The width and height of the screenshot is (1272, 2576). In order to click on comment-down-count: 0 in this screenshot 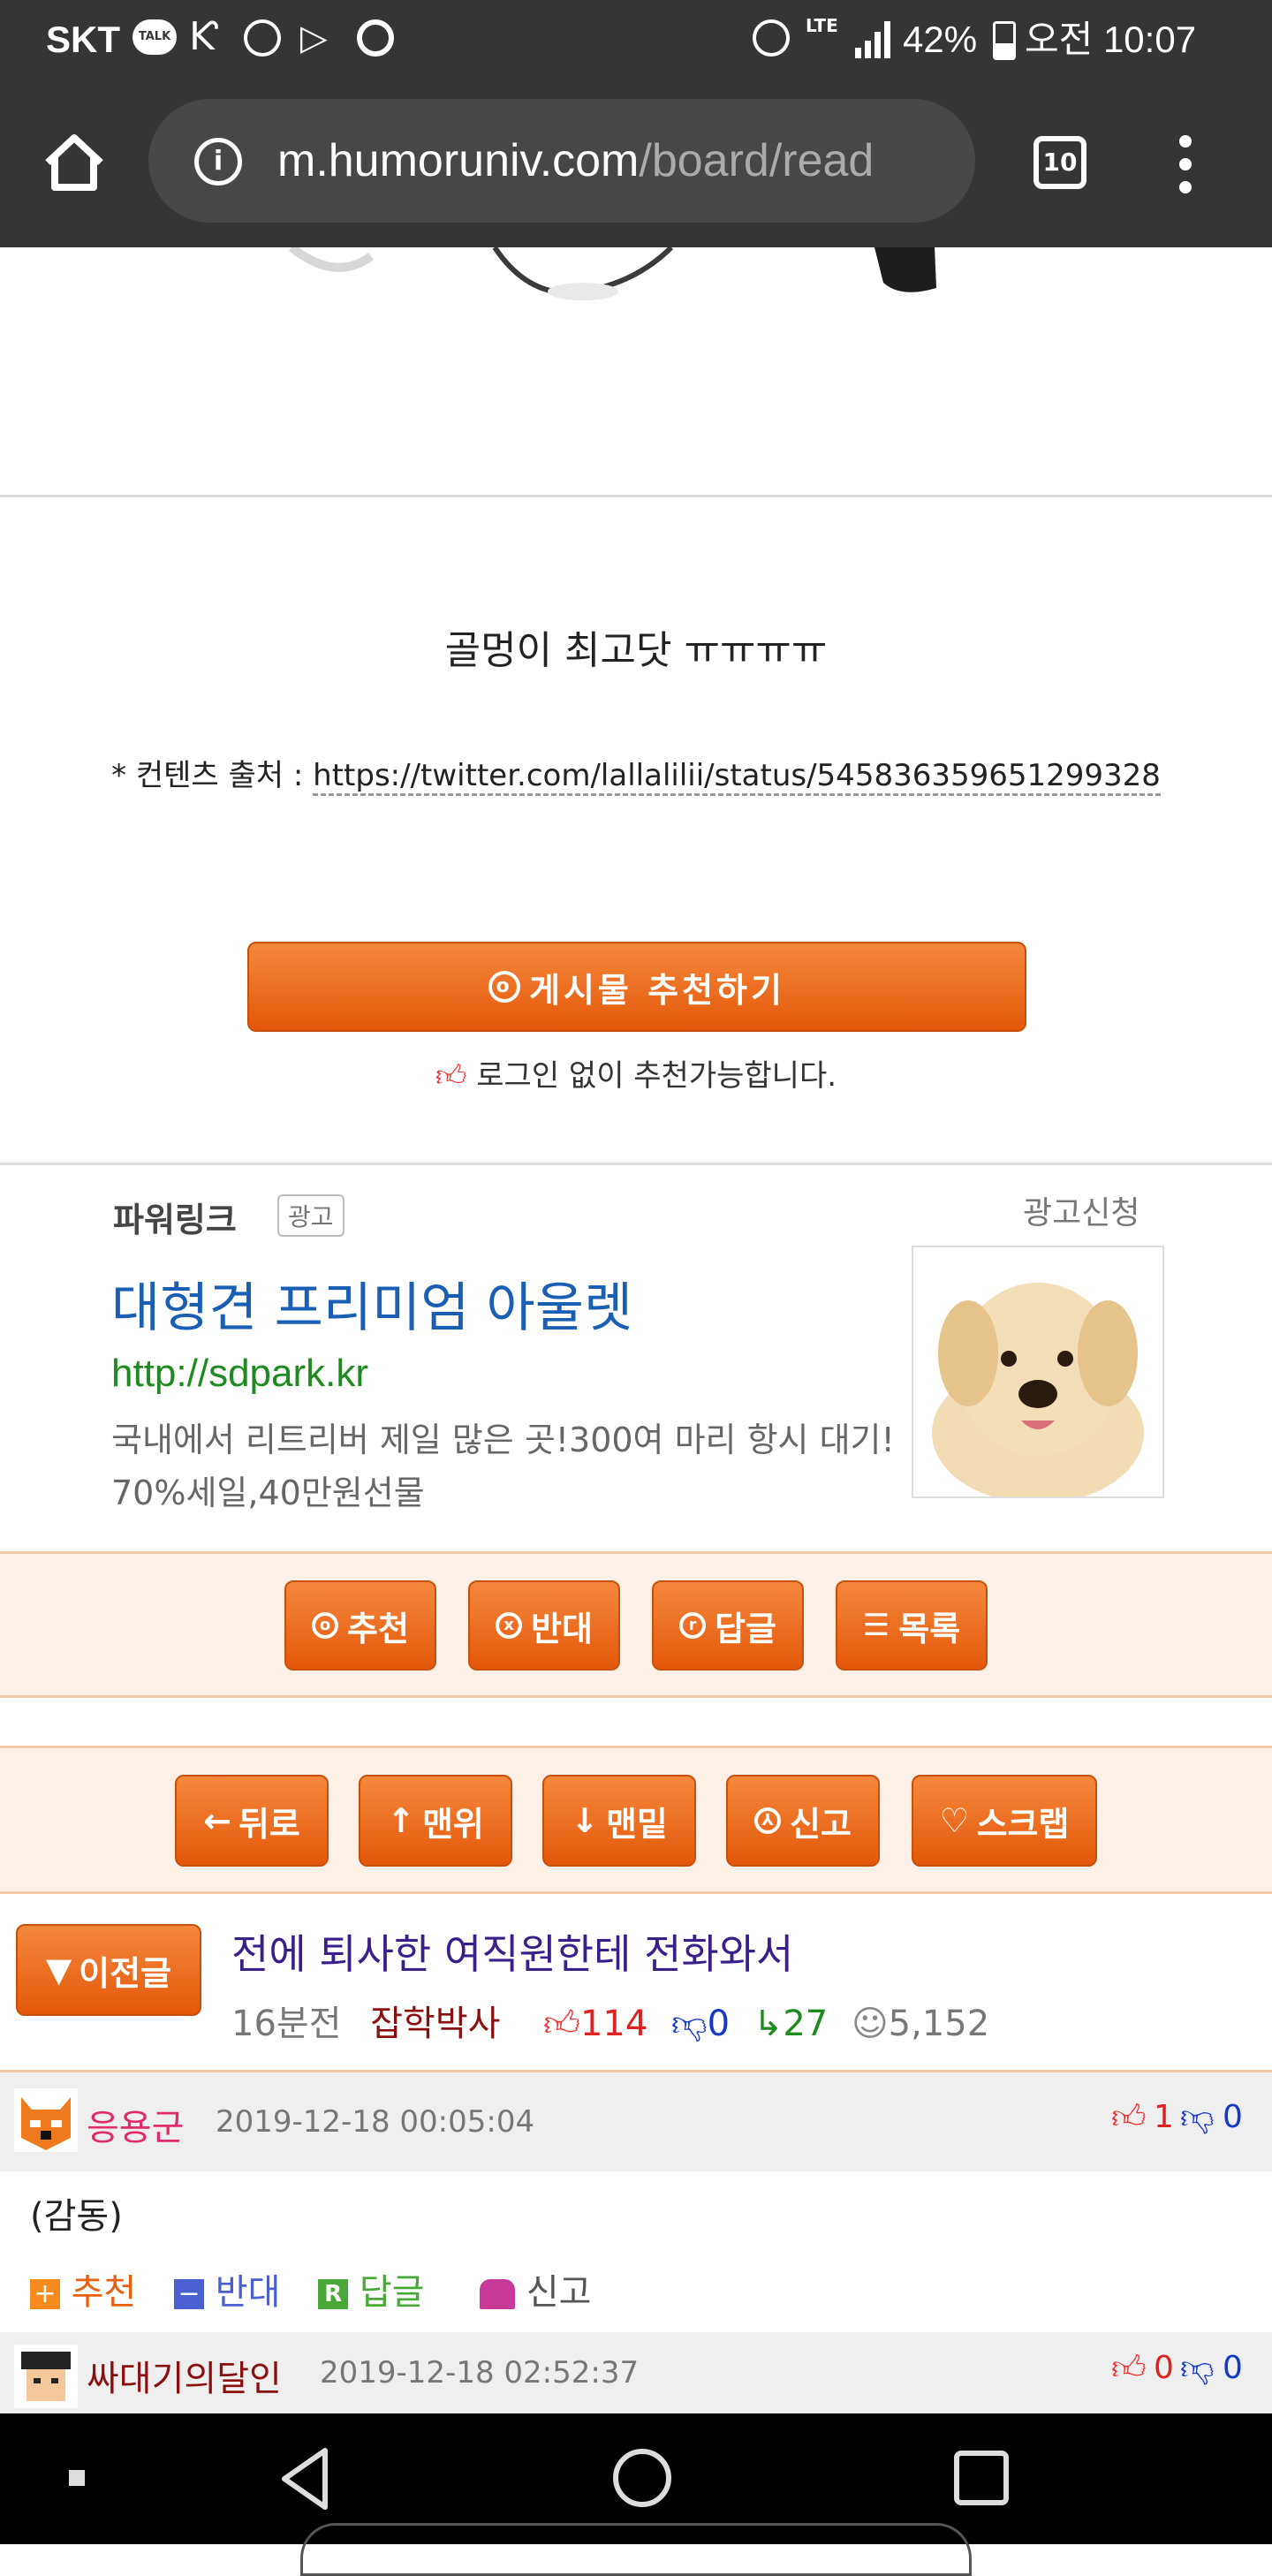, I will do `click(1233, 2368)`.